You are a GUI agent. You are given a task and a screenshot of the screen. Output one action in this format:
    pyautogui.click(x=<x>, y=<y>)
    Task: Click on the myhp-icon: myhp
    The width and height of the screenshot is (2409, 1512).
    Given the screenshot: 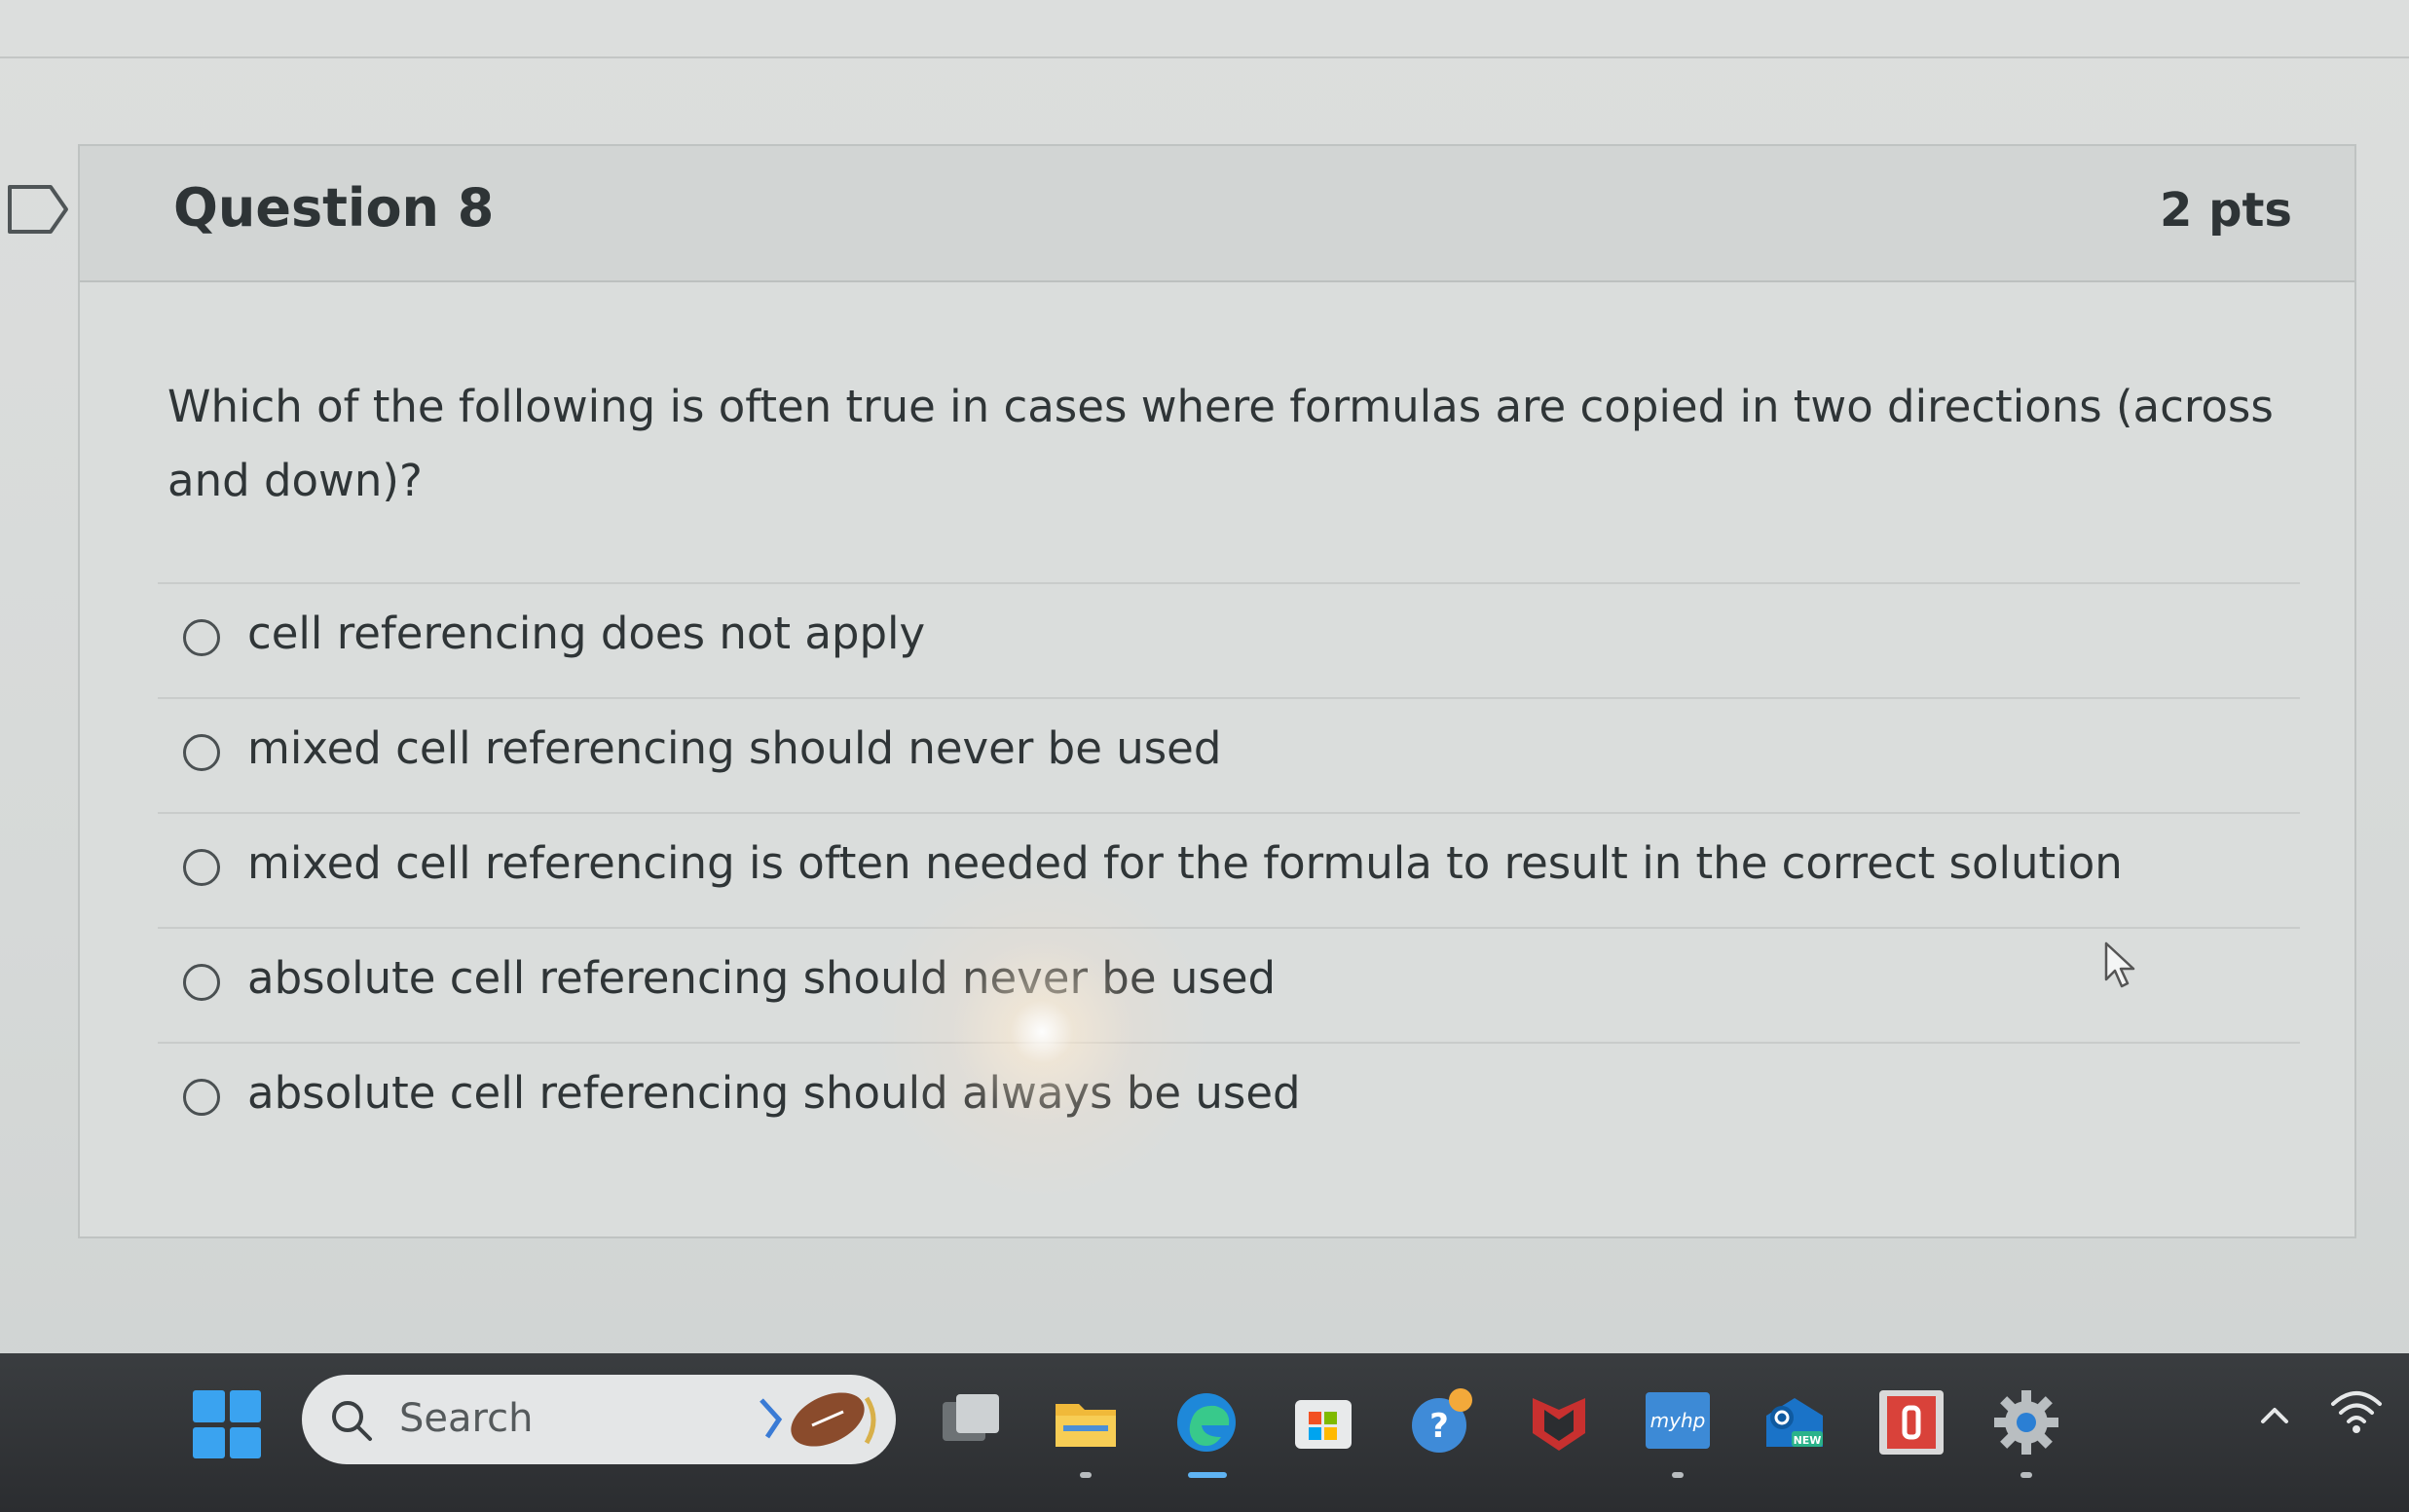 What is the action you would take?
    pyautogui.click(x=1678, y=1422)
    